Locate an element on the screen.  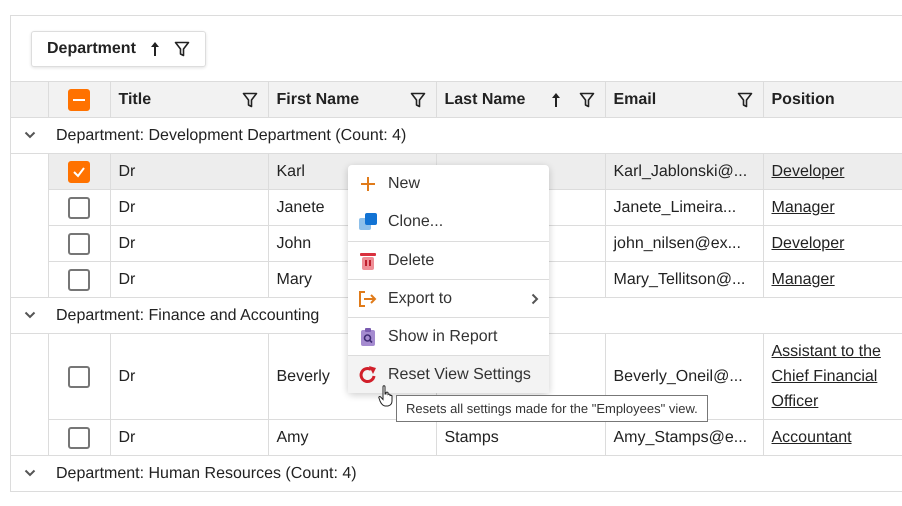
minus-icon is located at coordinates (79, 99).